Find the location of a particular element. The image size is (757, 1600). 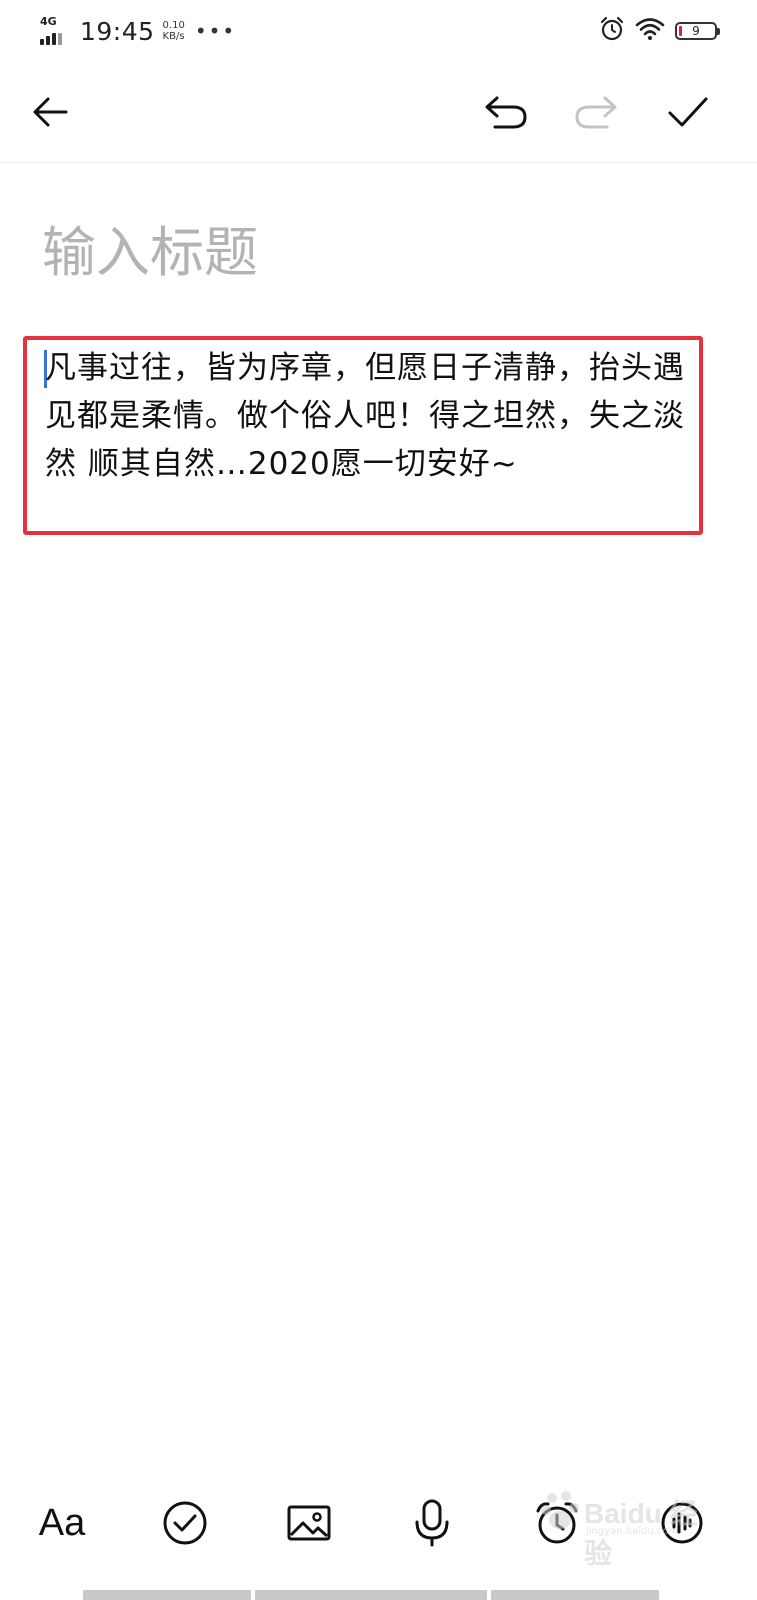

check-icon is located at coordinates (688, 112).